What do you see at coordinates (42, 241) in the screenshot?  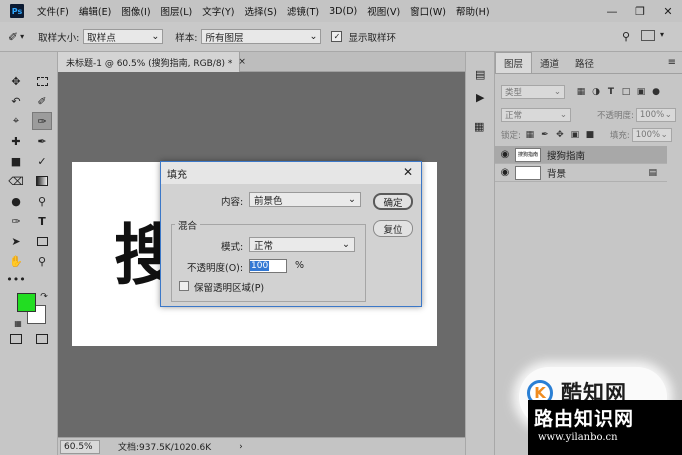 I see `rectangle-tool-icon` at bounding box center [42, 241].